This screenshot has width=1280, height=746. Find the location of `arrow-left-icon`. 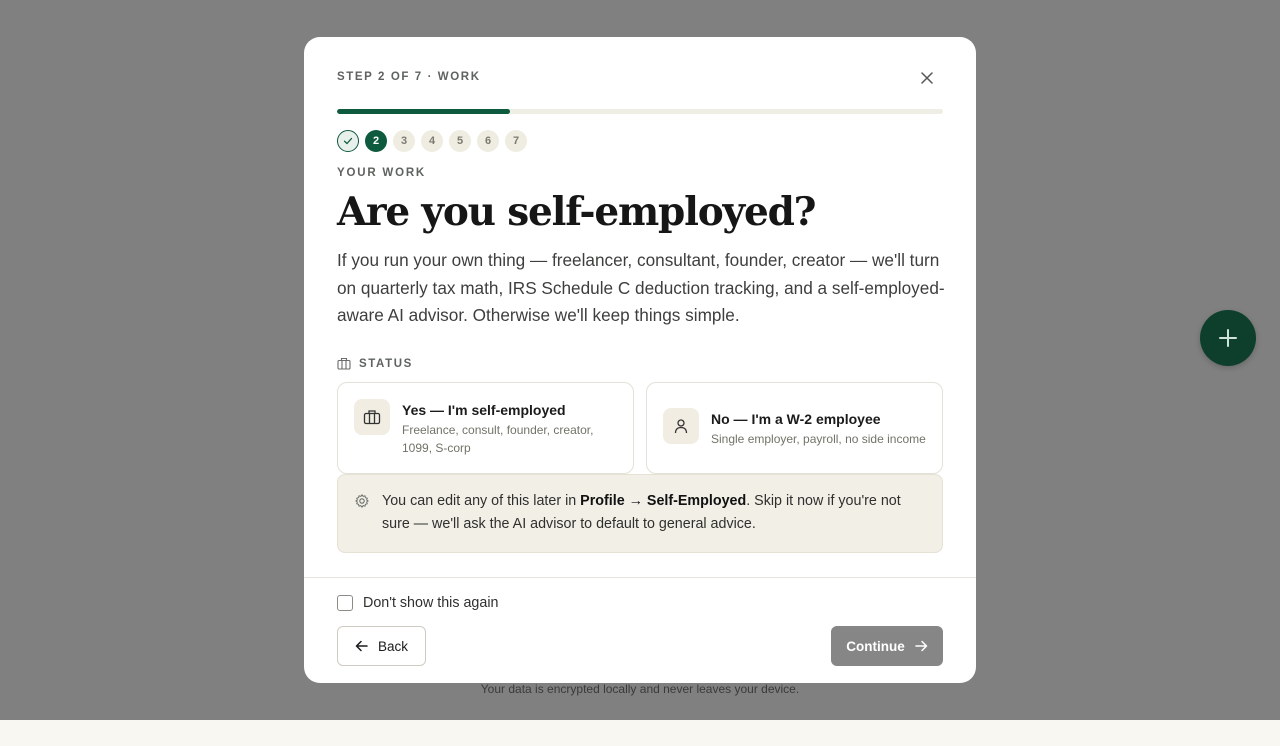

arrow-left-icon is located at coordinates (361, 646).